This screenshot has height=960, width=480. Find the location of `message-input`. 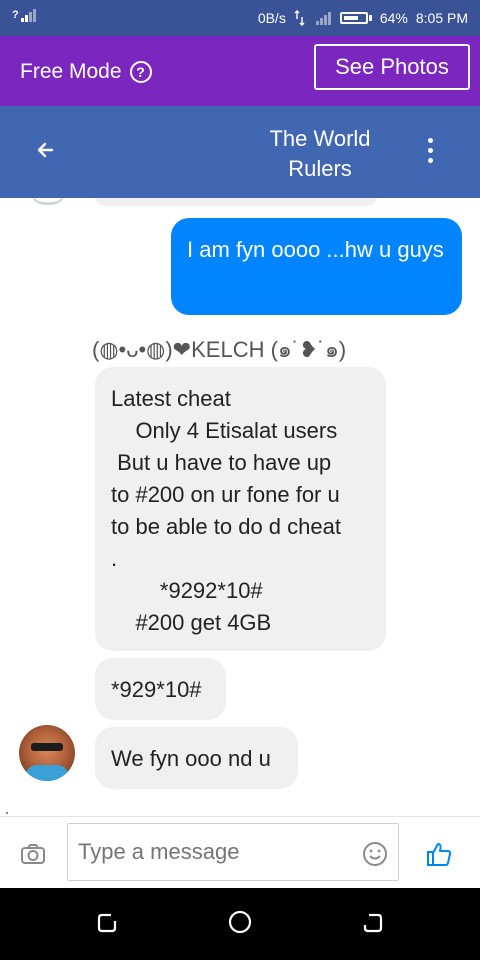

message-input is located at coordinates (233, 852).